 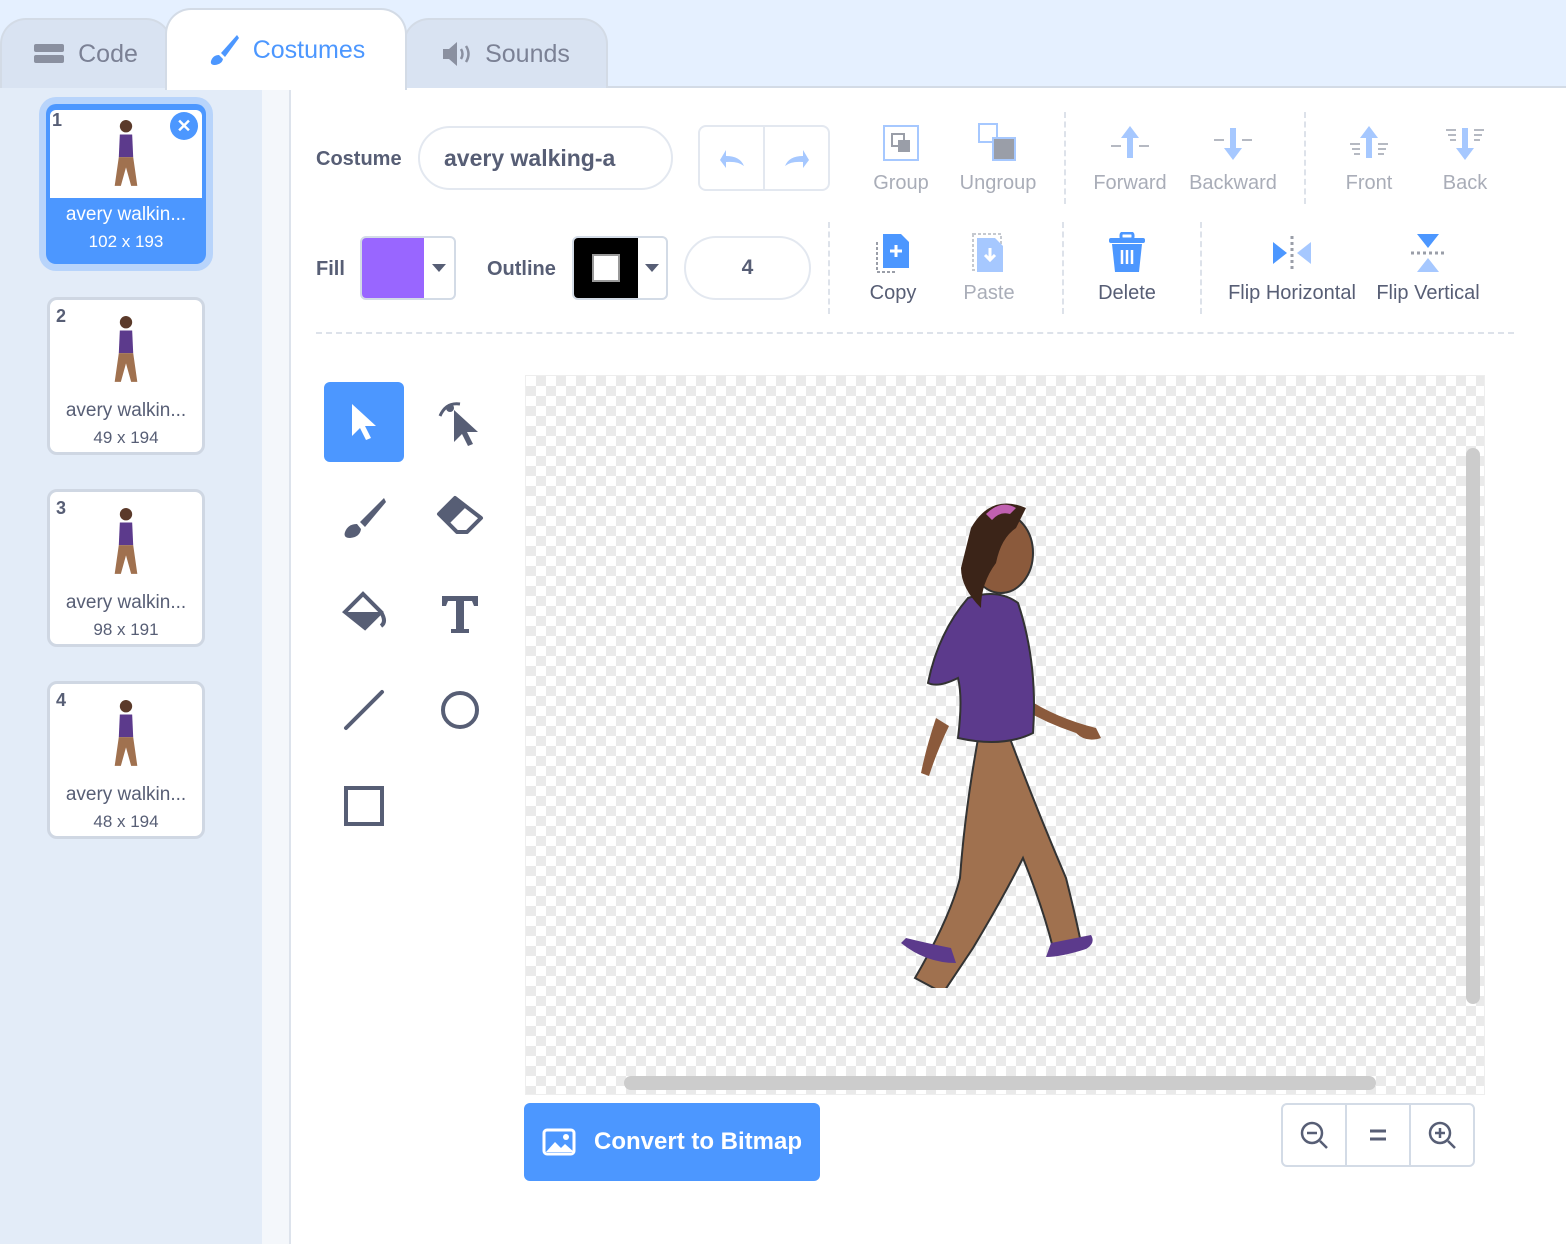 I want to click on reshape-tool, so click(x=460, y=422).